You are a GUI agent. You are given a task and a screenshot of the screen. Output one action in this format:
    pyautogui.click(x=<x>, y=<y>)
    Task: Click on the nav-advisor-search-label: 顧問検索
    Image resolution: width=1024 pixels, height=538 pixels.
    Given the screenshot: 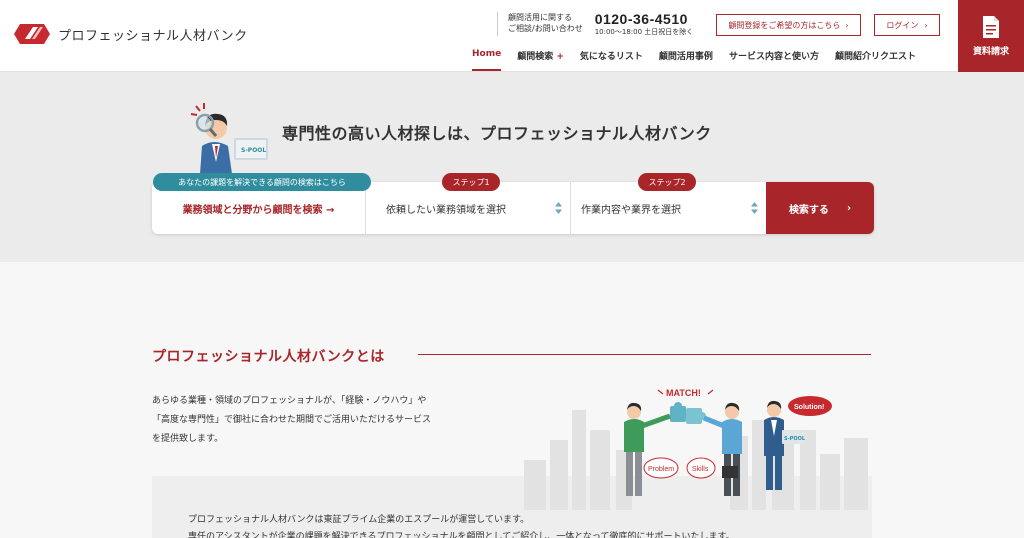 What is the action you would take?
    pyautogui.click(x=535, y=57)
    